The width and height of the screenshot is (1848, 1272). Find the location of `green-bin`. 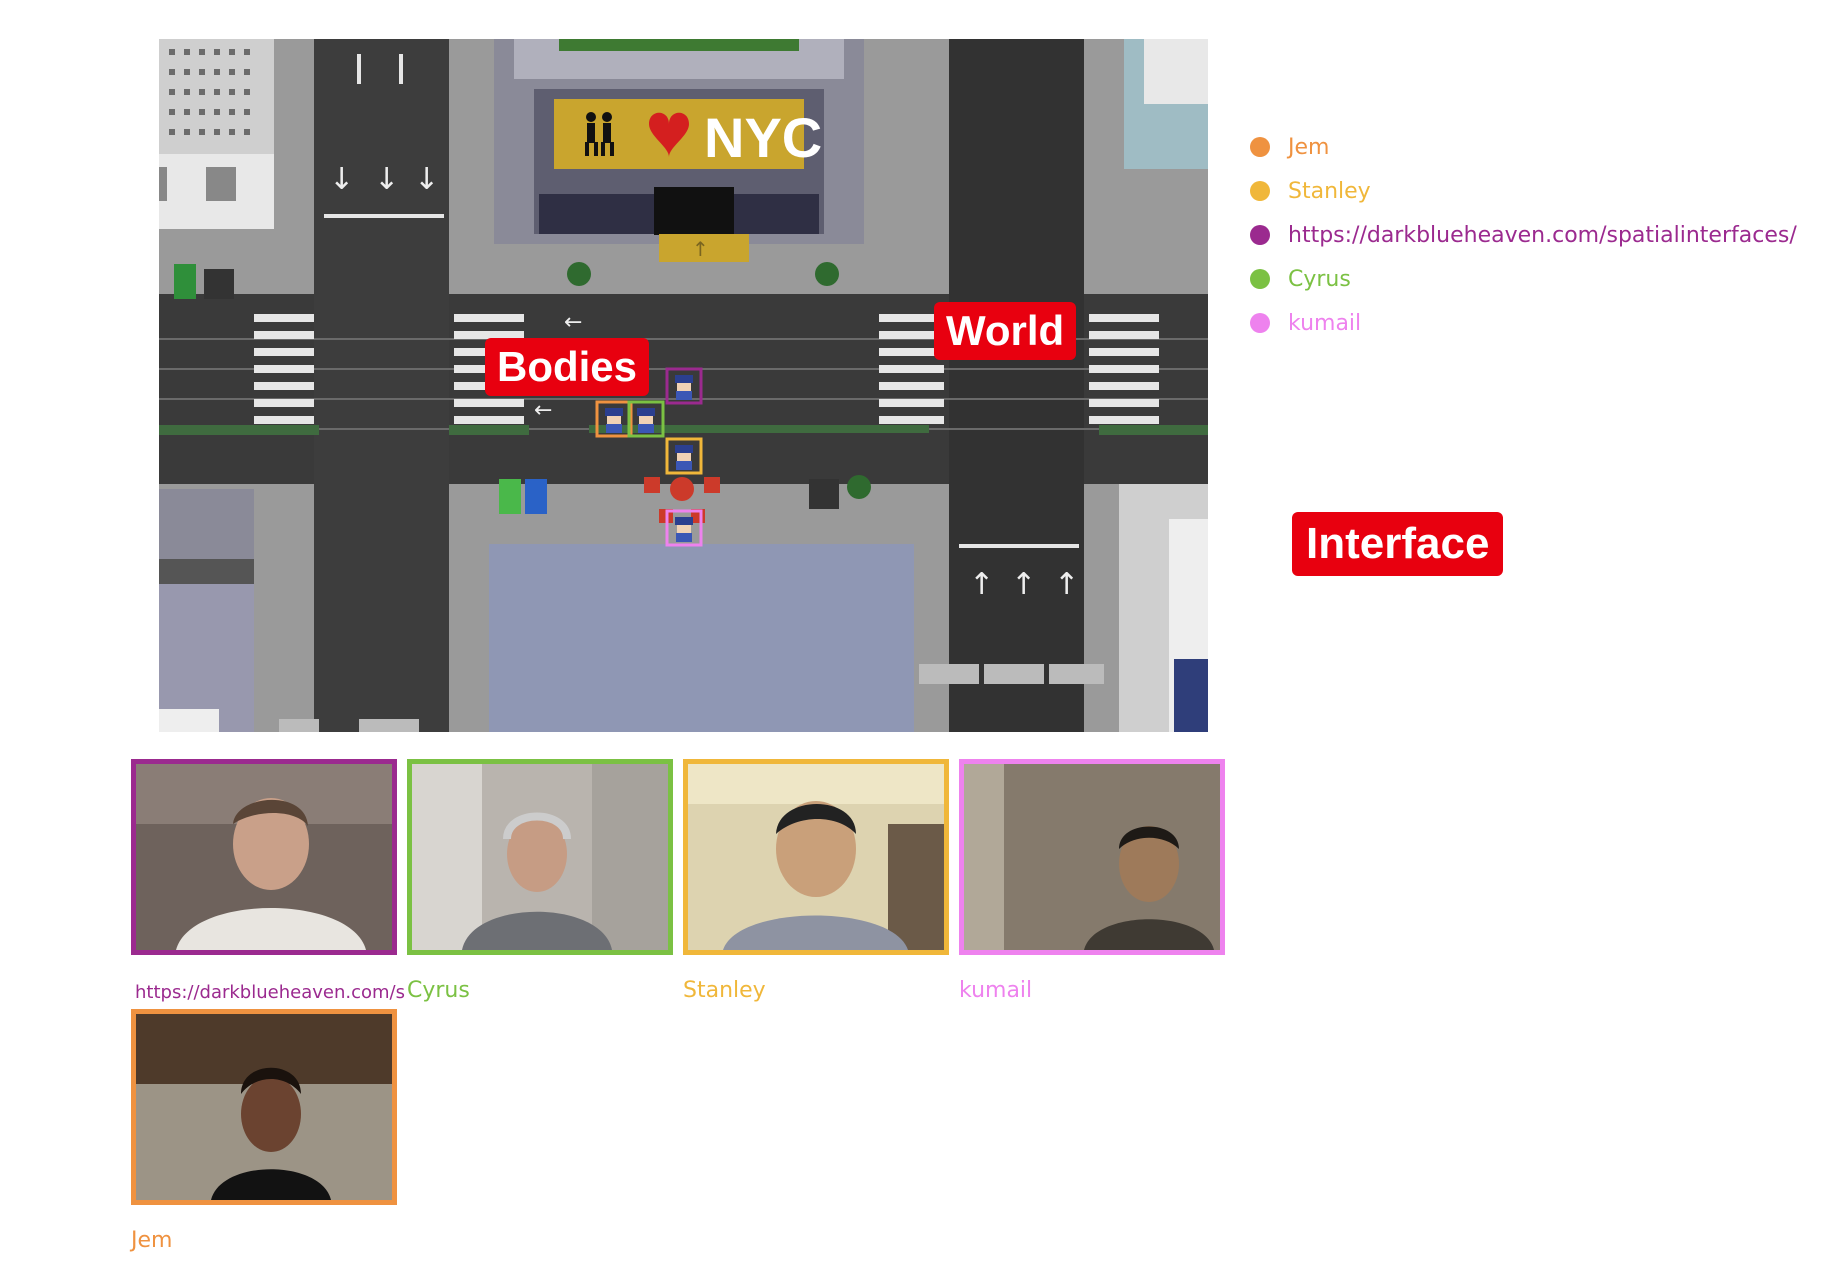

green-bin is located at coordinates (185, 281).